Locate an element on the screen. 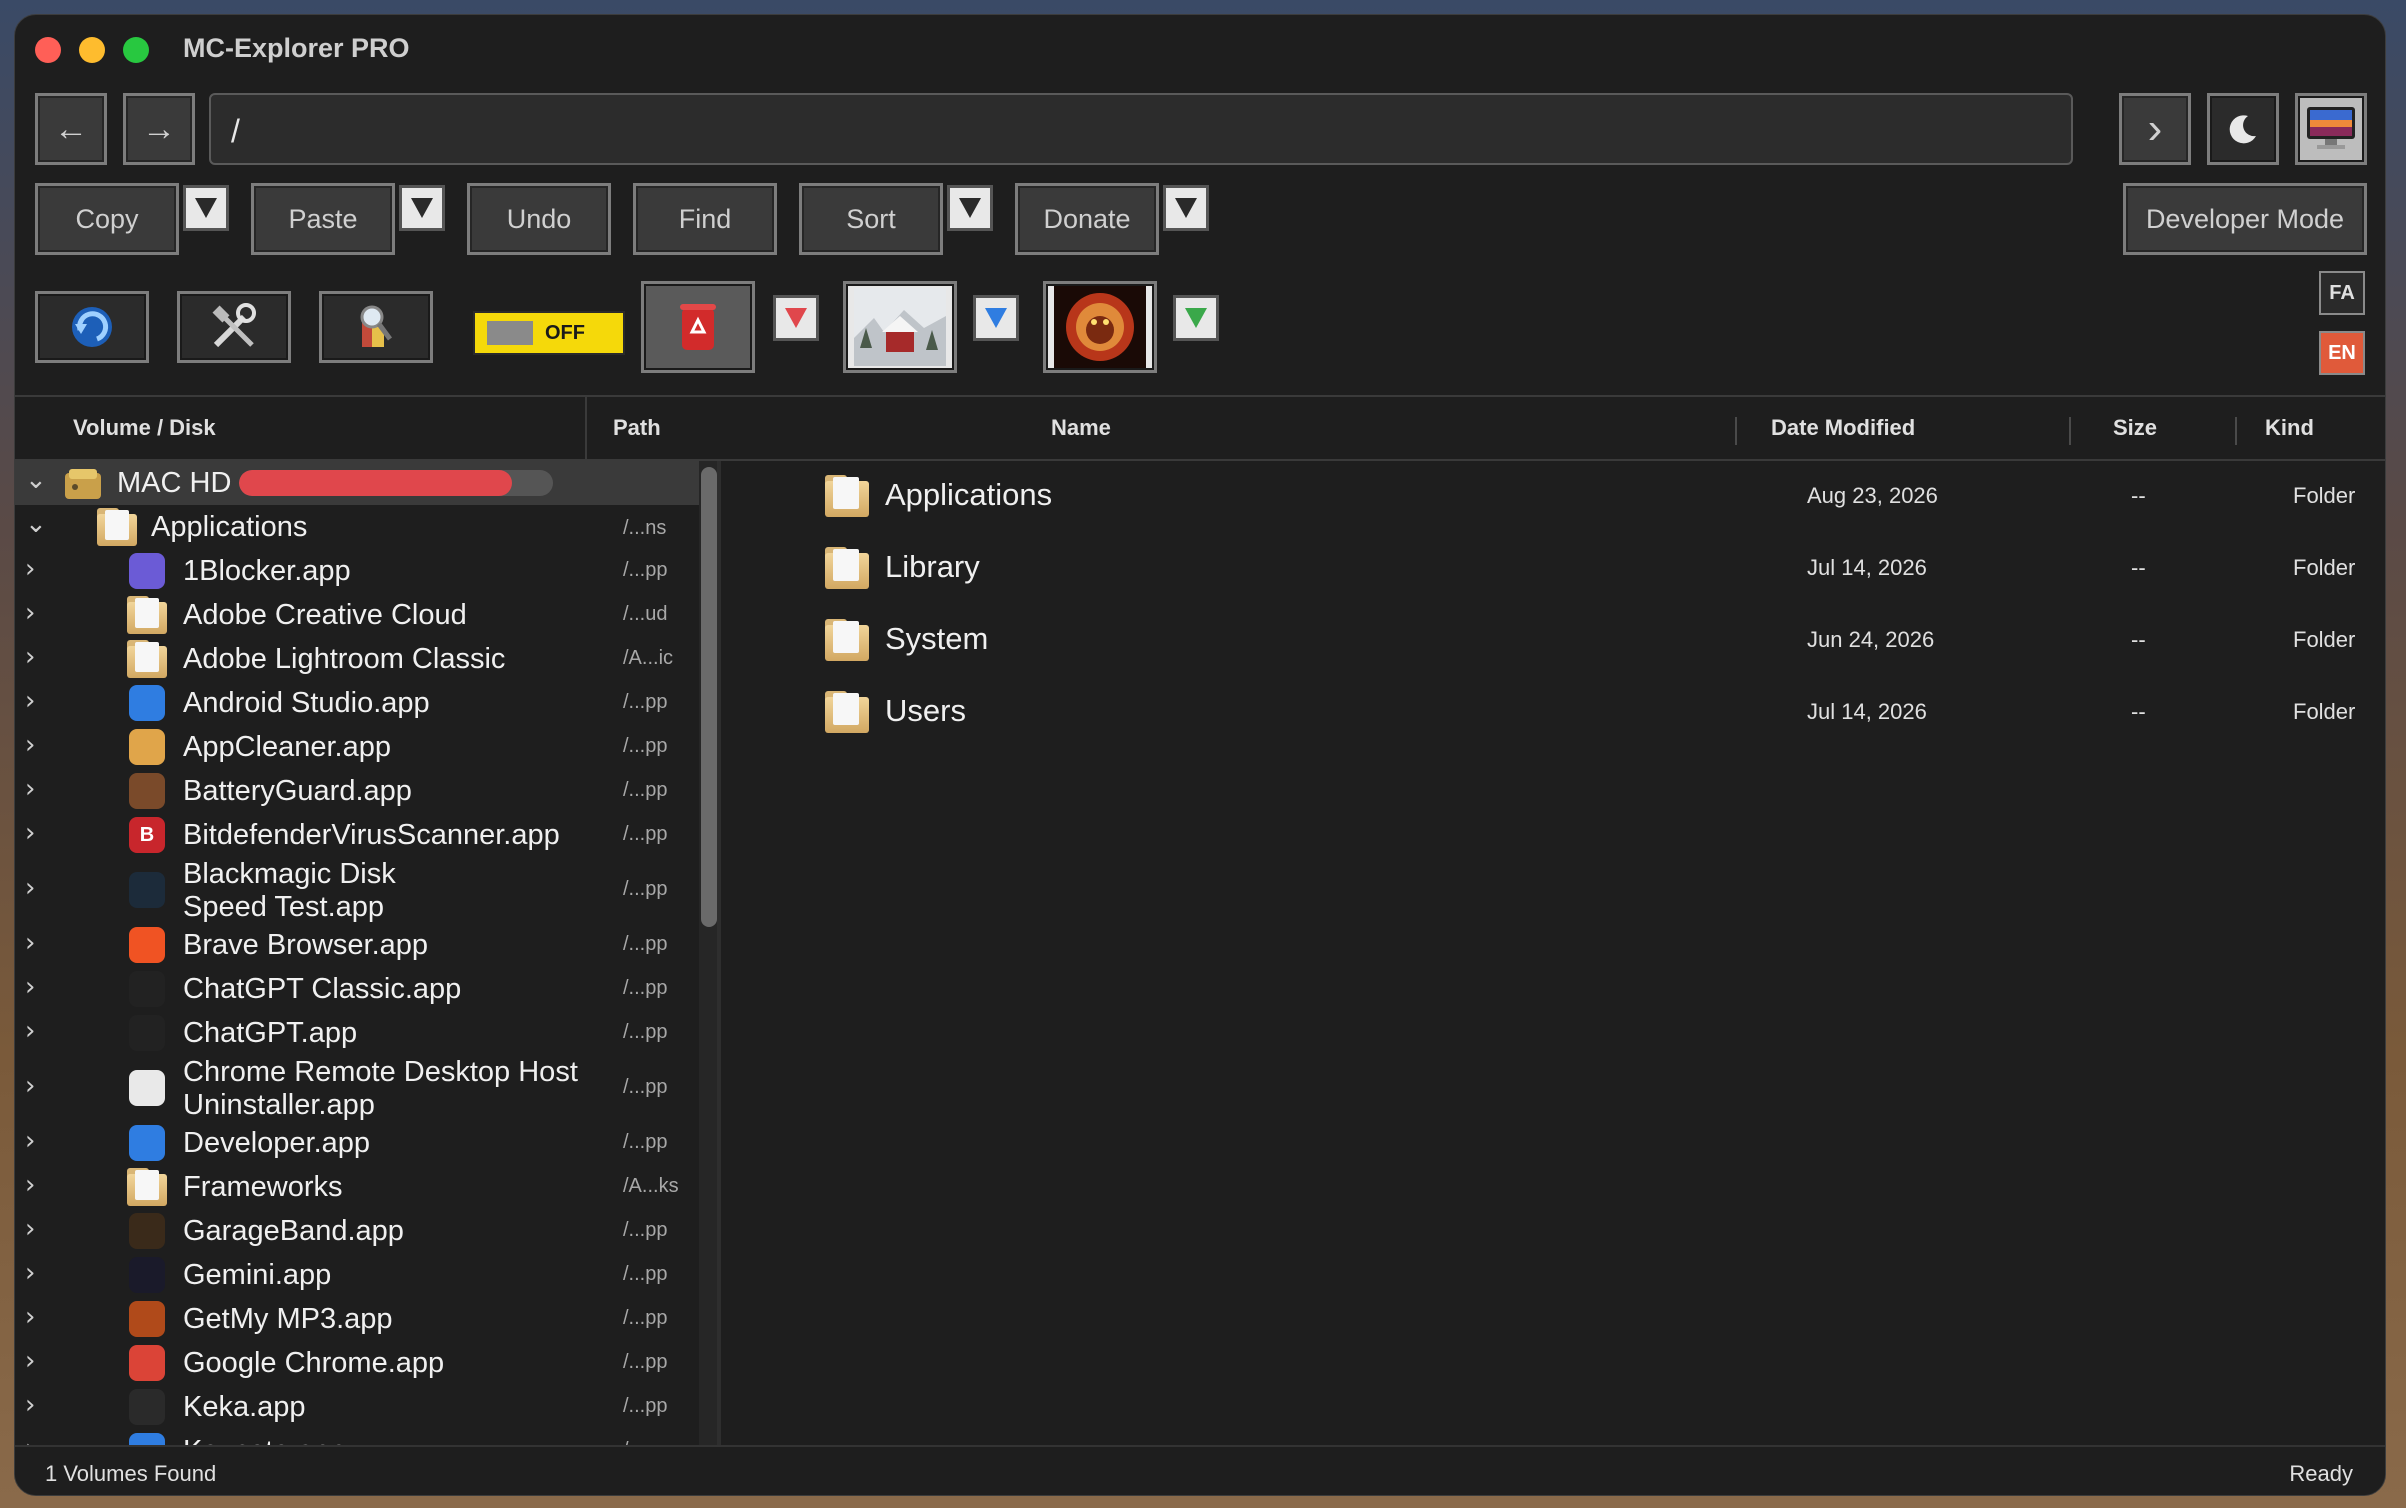  tree-row: › Gemini.app /...pp is located at coordinates (355, 1275).